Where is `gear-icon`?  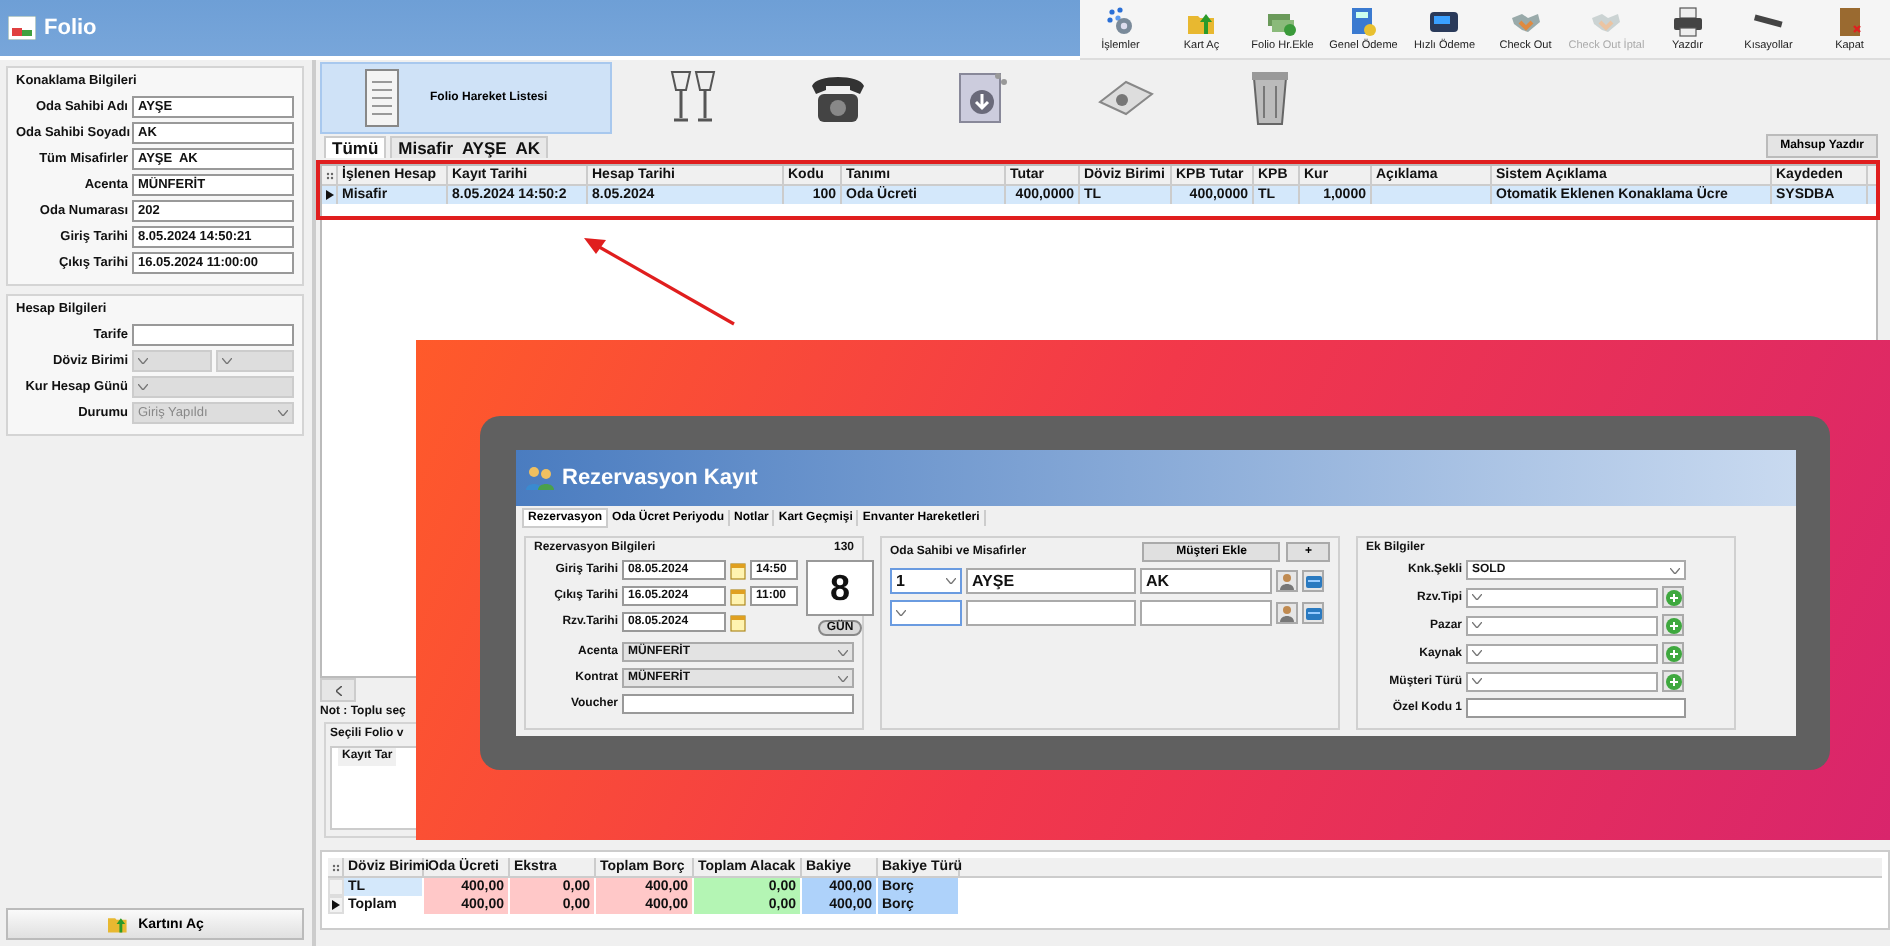
gear-icon is located at coordinates (1120, 22).